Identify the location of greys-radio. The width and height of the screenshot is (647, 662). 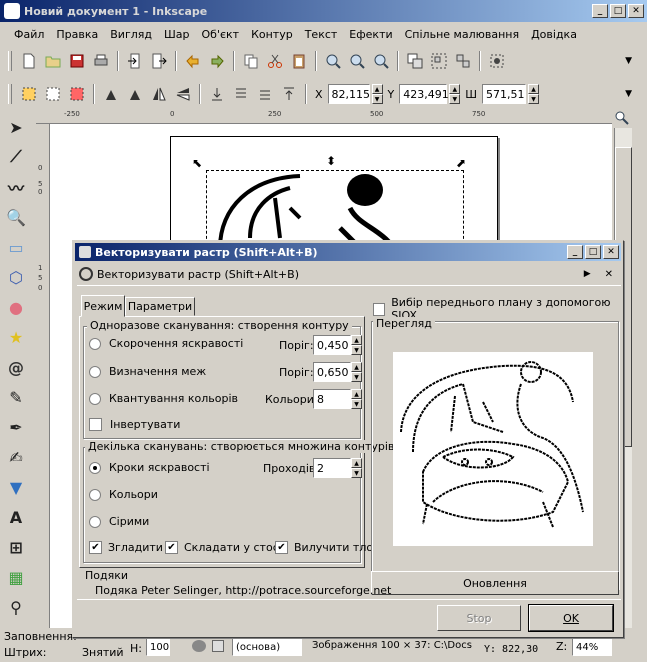
(95, 521).